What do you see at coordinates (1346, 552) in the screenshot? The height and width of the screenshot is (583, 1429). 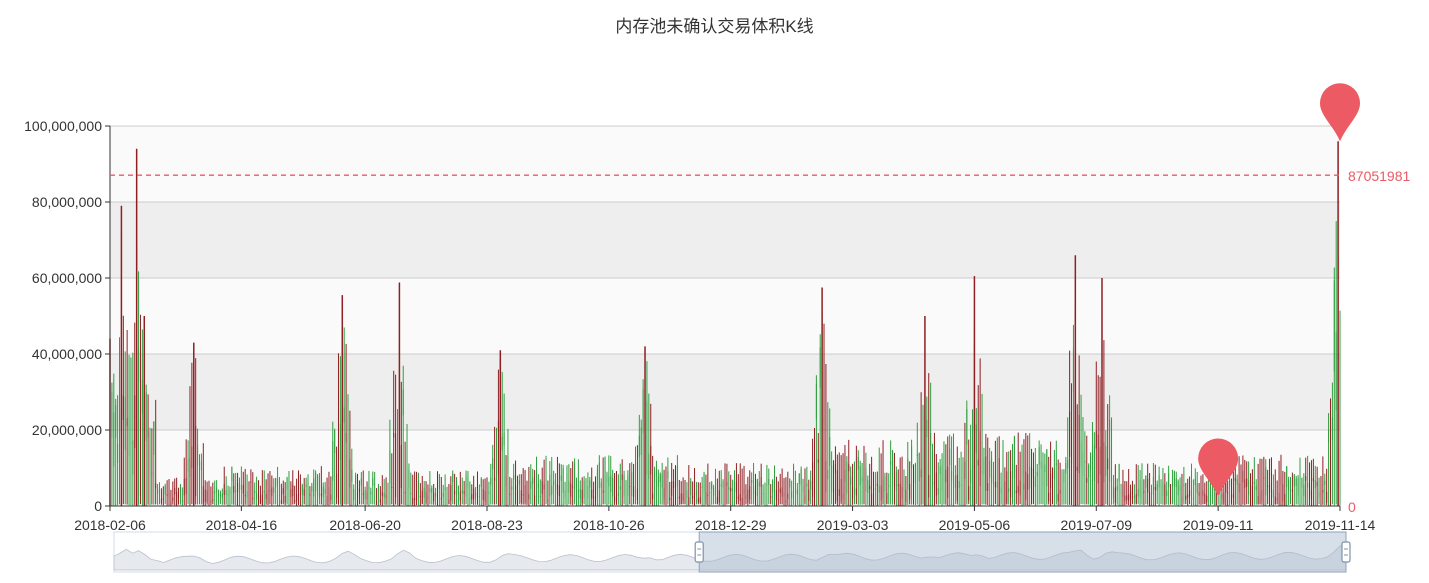 I see `datazoom-right-handle` at bounding box center [1346, 552].